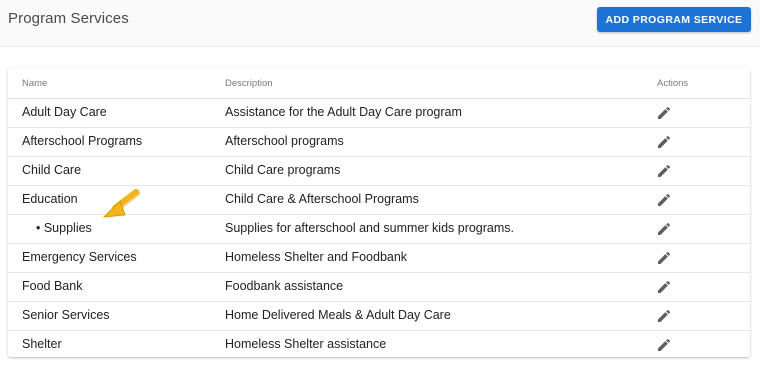 This screenshot has height=373, width=760. What do you see at coordinates (52, 286) in the screenshot?
I see `row-name: Food Bank` at bounding box center [52, 286].